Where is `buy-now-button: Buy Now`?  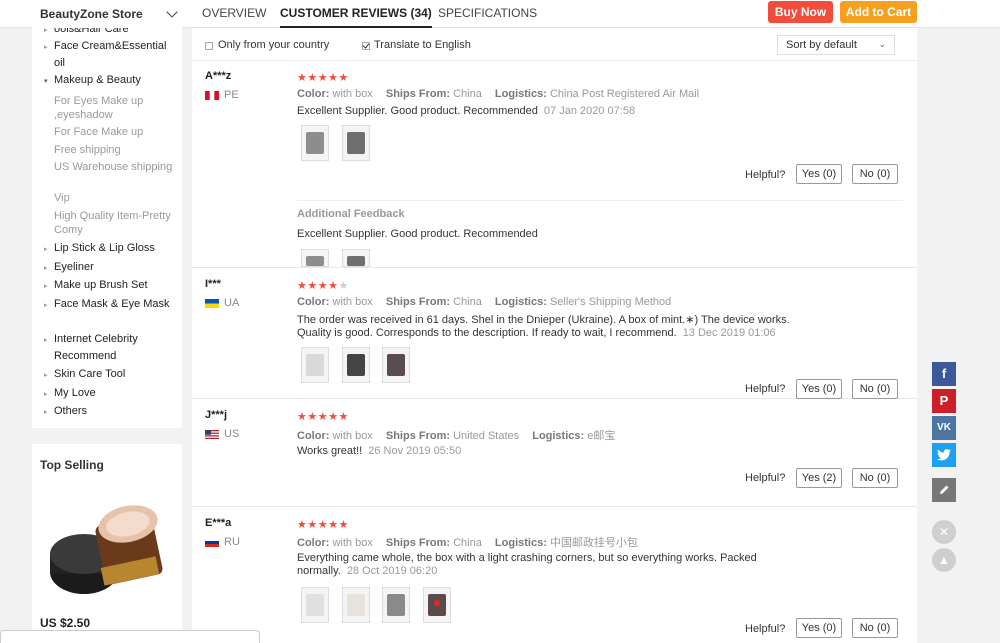
buy-now-button: Buy Now is located at coordinates (800, 12).